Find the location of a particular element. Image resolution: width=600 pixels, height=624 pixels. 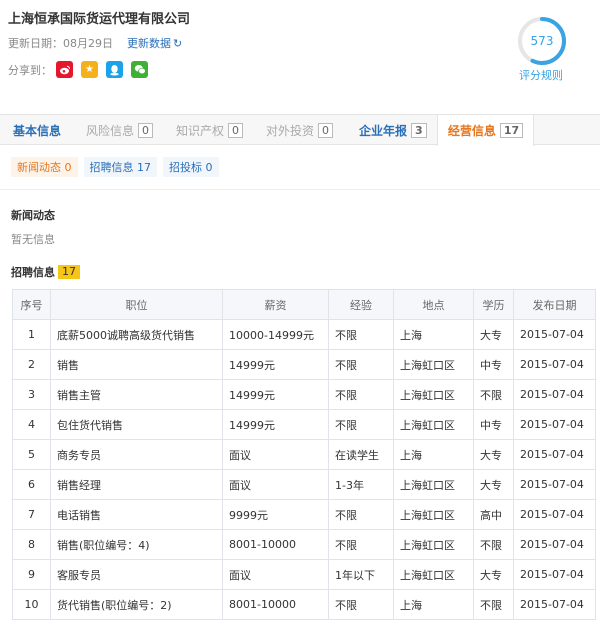

cell-index: 7 is located at coordinates (31, 514).